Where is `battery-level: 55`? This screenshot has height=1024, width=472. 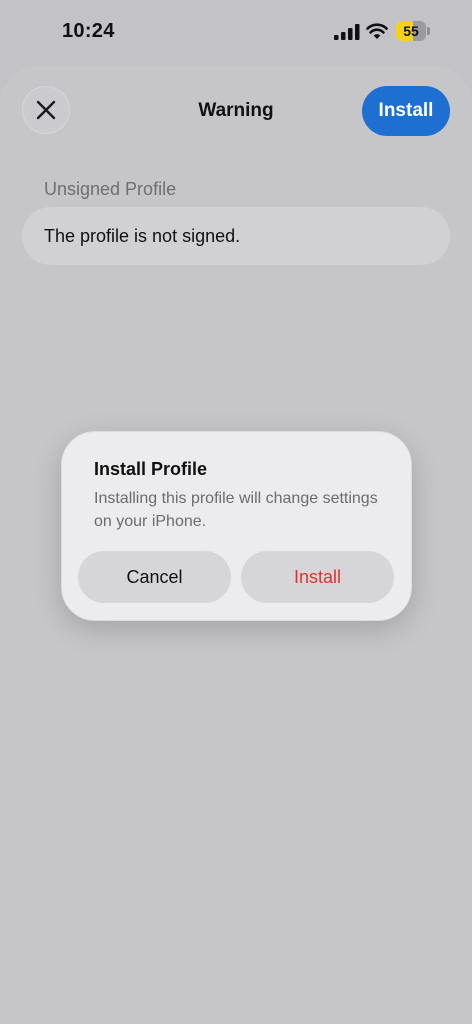 battery-level: 55 is located at coordinates (411, 31).